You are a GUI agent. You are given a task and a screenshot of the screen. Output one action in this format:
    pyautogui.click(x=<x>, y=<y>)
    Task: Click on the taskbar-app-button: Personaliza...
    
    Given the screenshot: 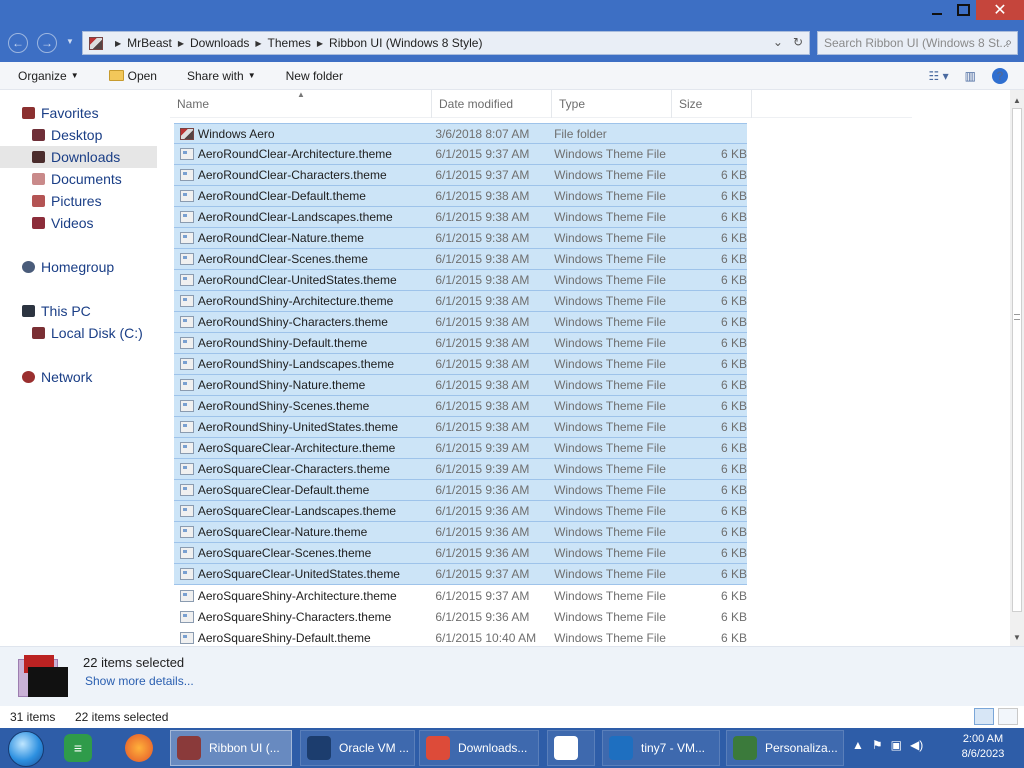 What is the action you would take?
    pyautogui.click(x=785, y=748)
    